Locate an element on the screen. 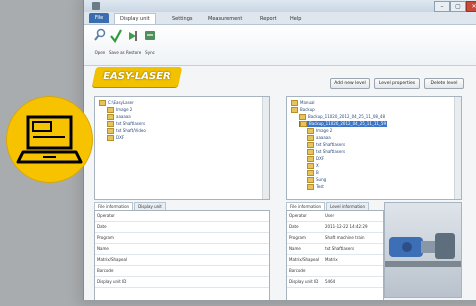 Image resolution: width=476 pixels, height=306 pixels. right-tree-item: Test is located at coordinates (315, 187).